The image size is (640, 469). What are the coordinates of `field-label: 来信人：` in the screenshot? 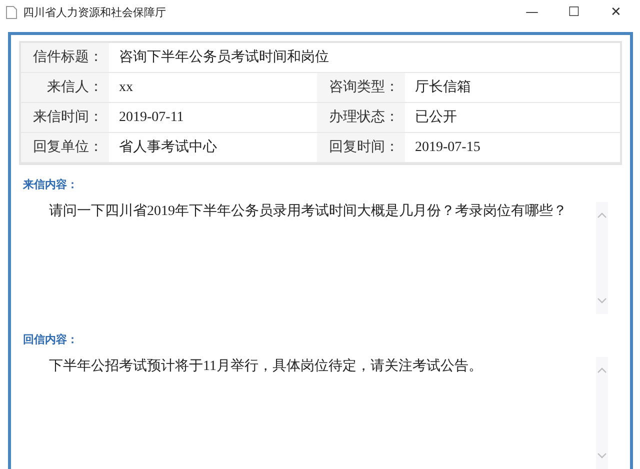 It's located at (65, 88).